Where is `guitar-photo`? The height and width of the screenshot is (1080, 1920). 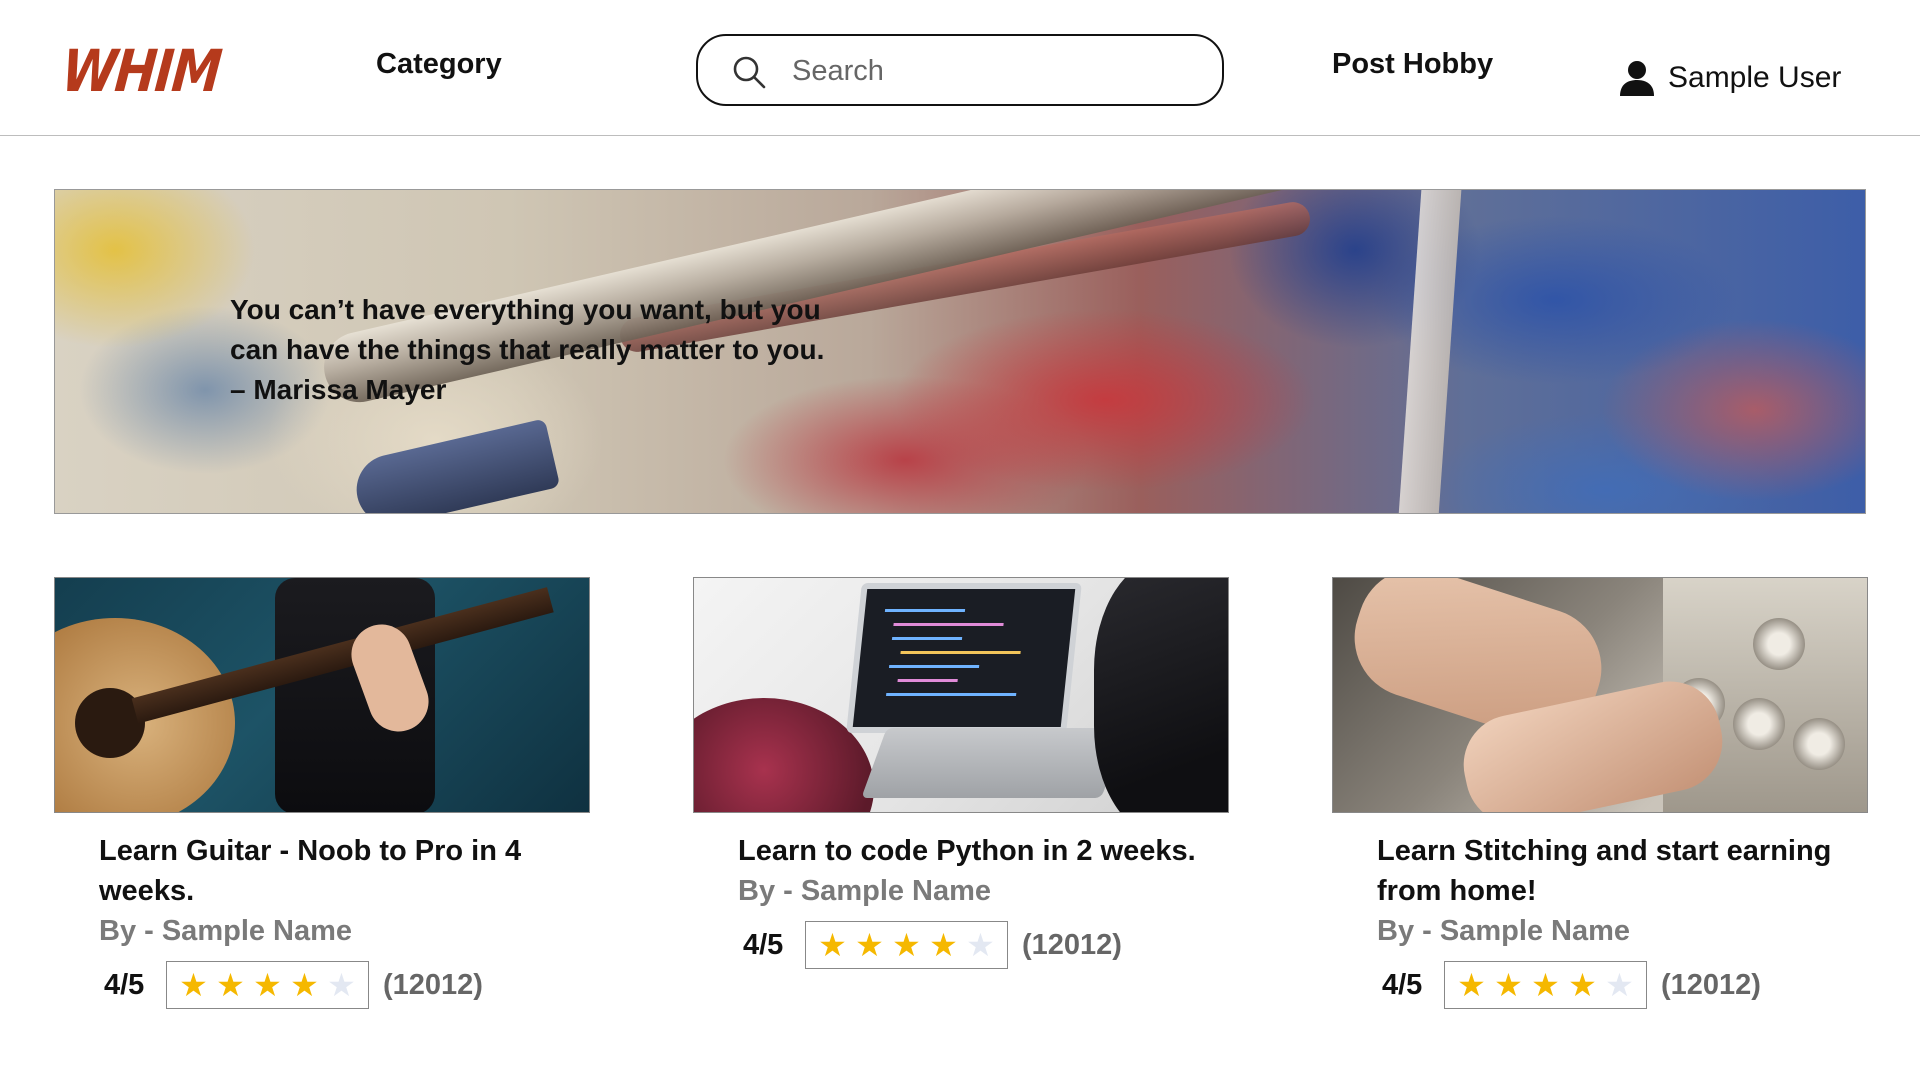 guitar-photo is located at coordinates (322, 695).